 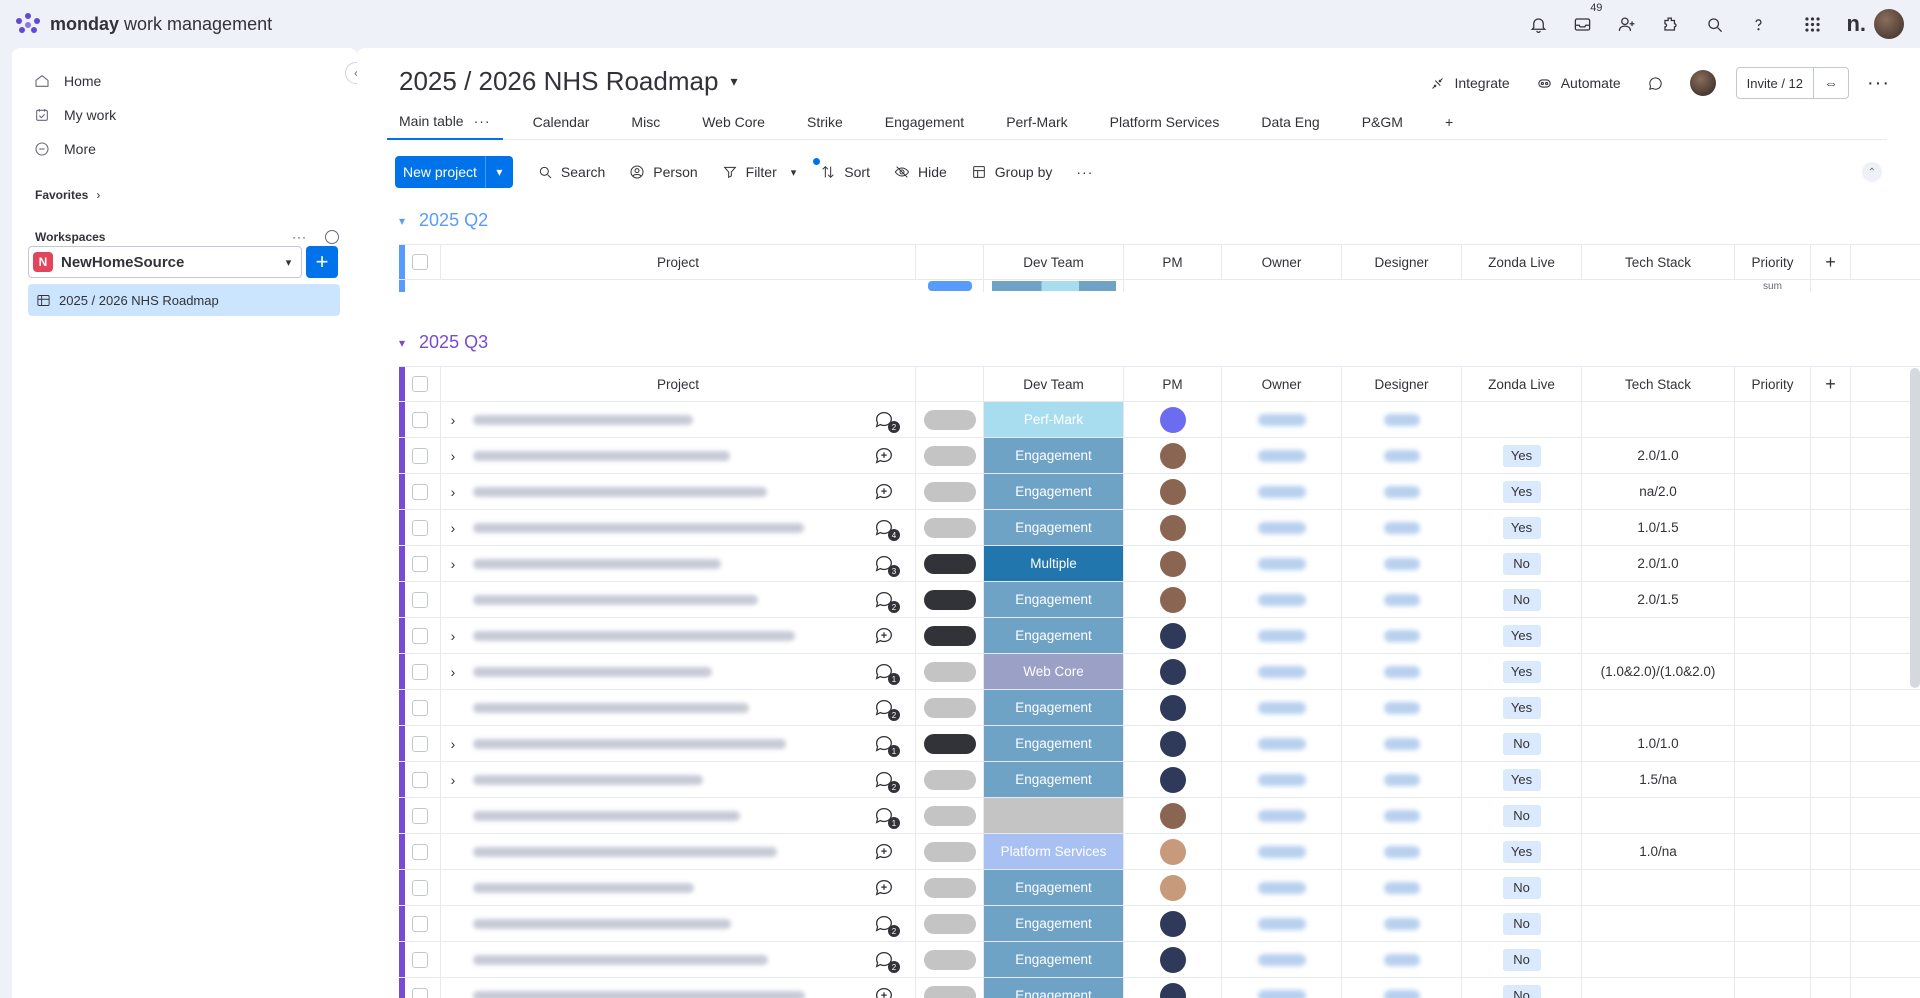 I want to click on sidebar-item-home: Home, so click(x=184, y=81).